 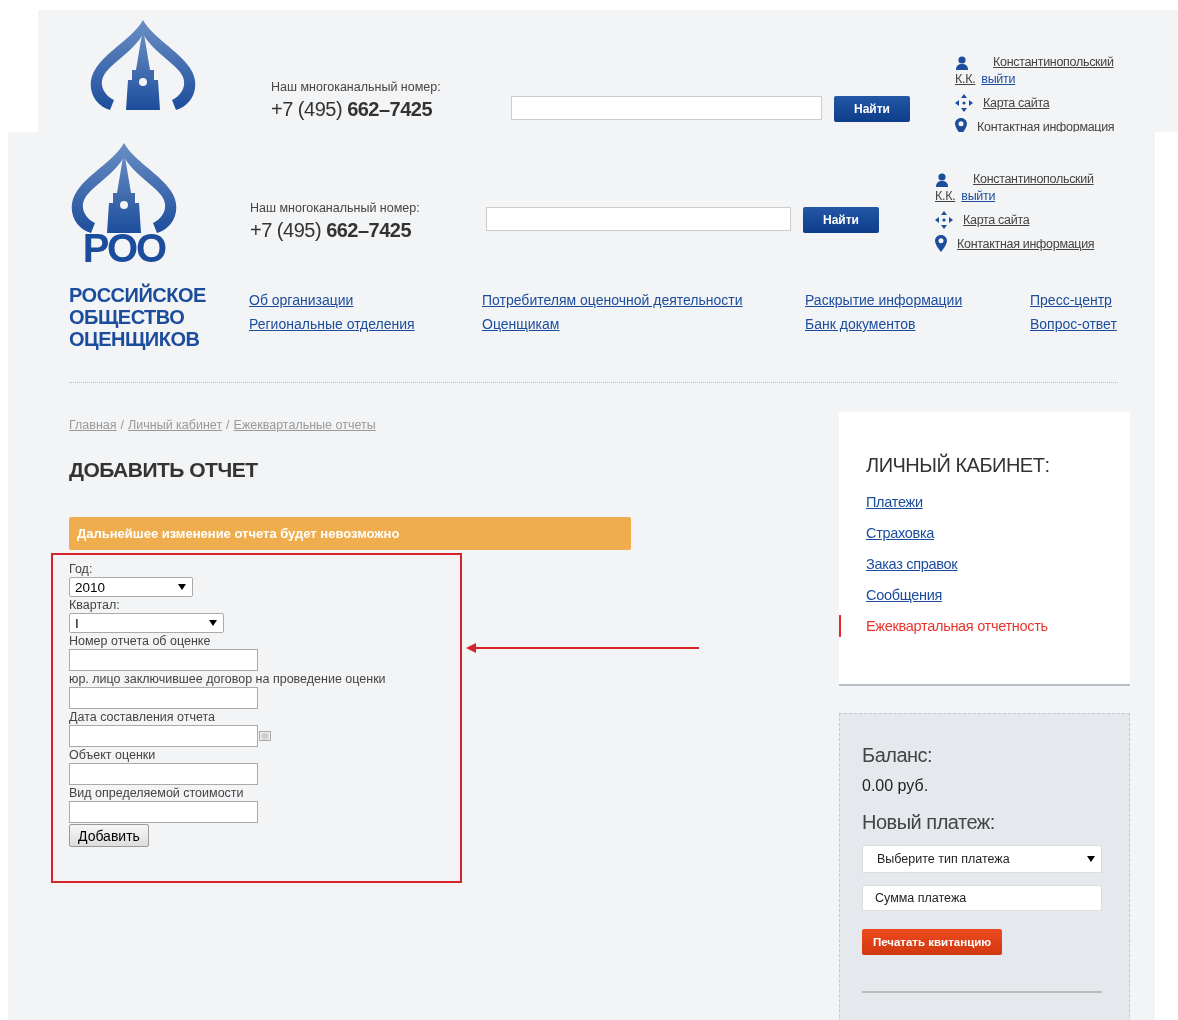 I want to click on menu-title: ЛИЧНЫЙ КАБИНЕТ:, so click(x=958, y=465).